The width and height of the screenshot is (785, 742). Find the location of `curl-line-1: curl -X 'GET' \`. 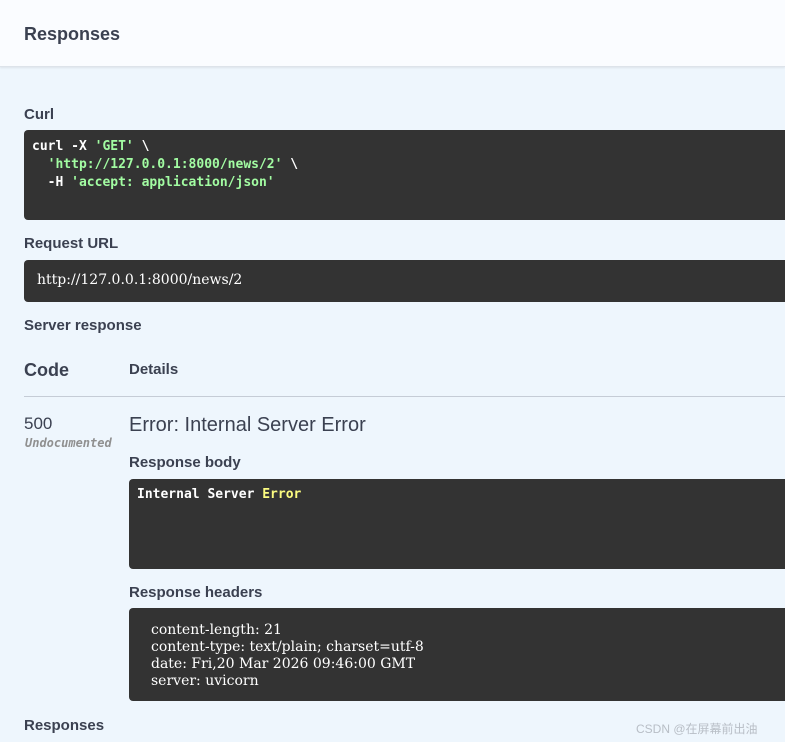

curl-line-1: curl -X 'GET' \ is located at coordinates (91, 146).